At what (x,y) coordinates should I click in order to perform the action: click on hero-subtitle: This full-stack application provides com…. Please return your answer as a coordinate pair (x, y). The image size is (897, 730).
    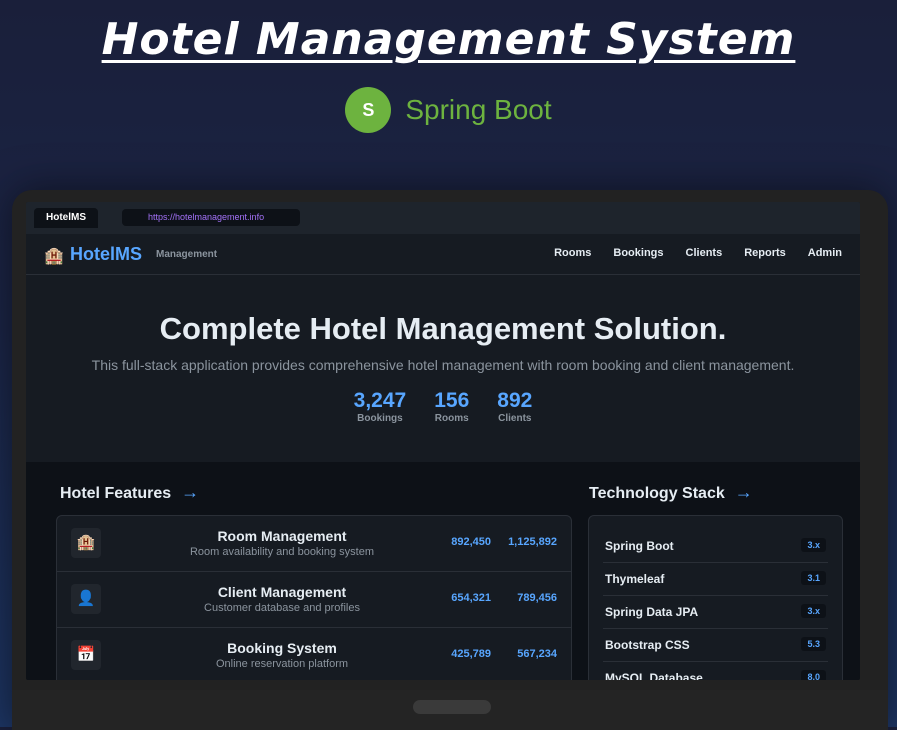
    Looking at the image, I should click on (443, 365).